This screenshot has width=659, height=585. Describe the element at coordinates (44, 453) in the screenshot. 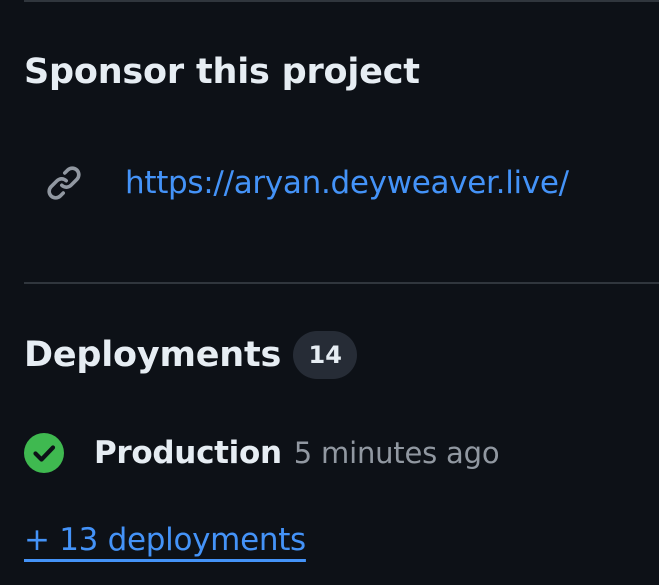

I see `check-circle-fill-icon` at that location.